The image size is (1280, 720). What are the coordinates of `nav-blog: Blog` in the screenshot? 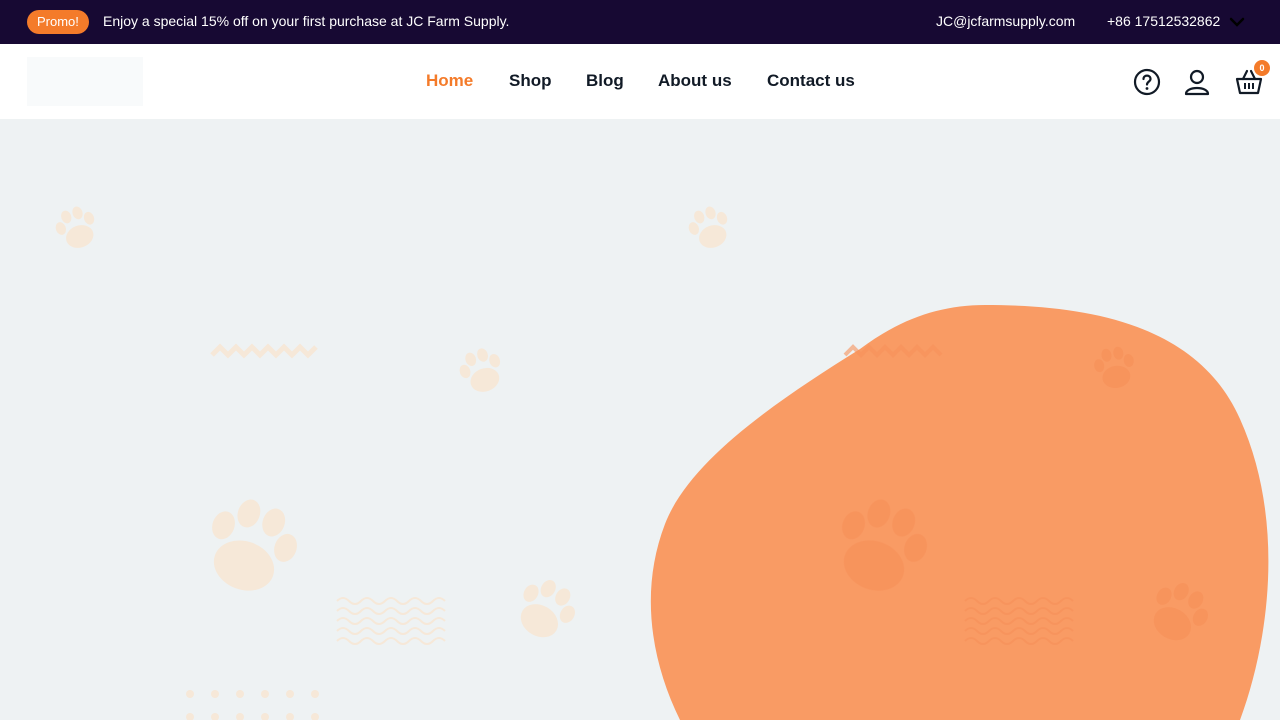 It's located at (605, 81).